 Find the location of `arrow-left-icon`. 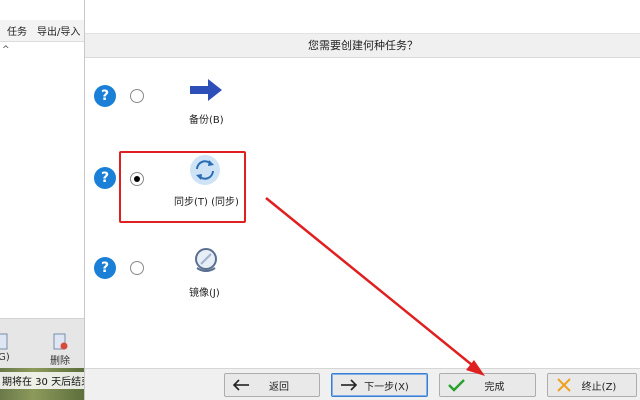

arrow-left-icon is located at coordinates (240, 385).